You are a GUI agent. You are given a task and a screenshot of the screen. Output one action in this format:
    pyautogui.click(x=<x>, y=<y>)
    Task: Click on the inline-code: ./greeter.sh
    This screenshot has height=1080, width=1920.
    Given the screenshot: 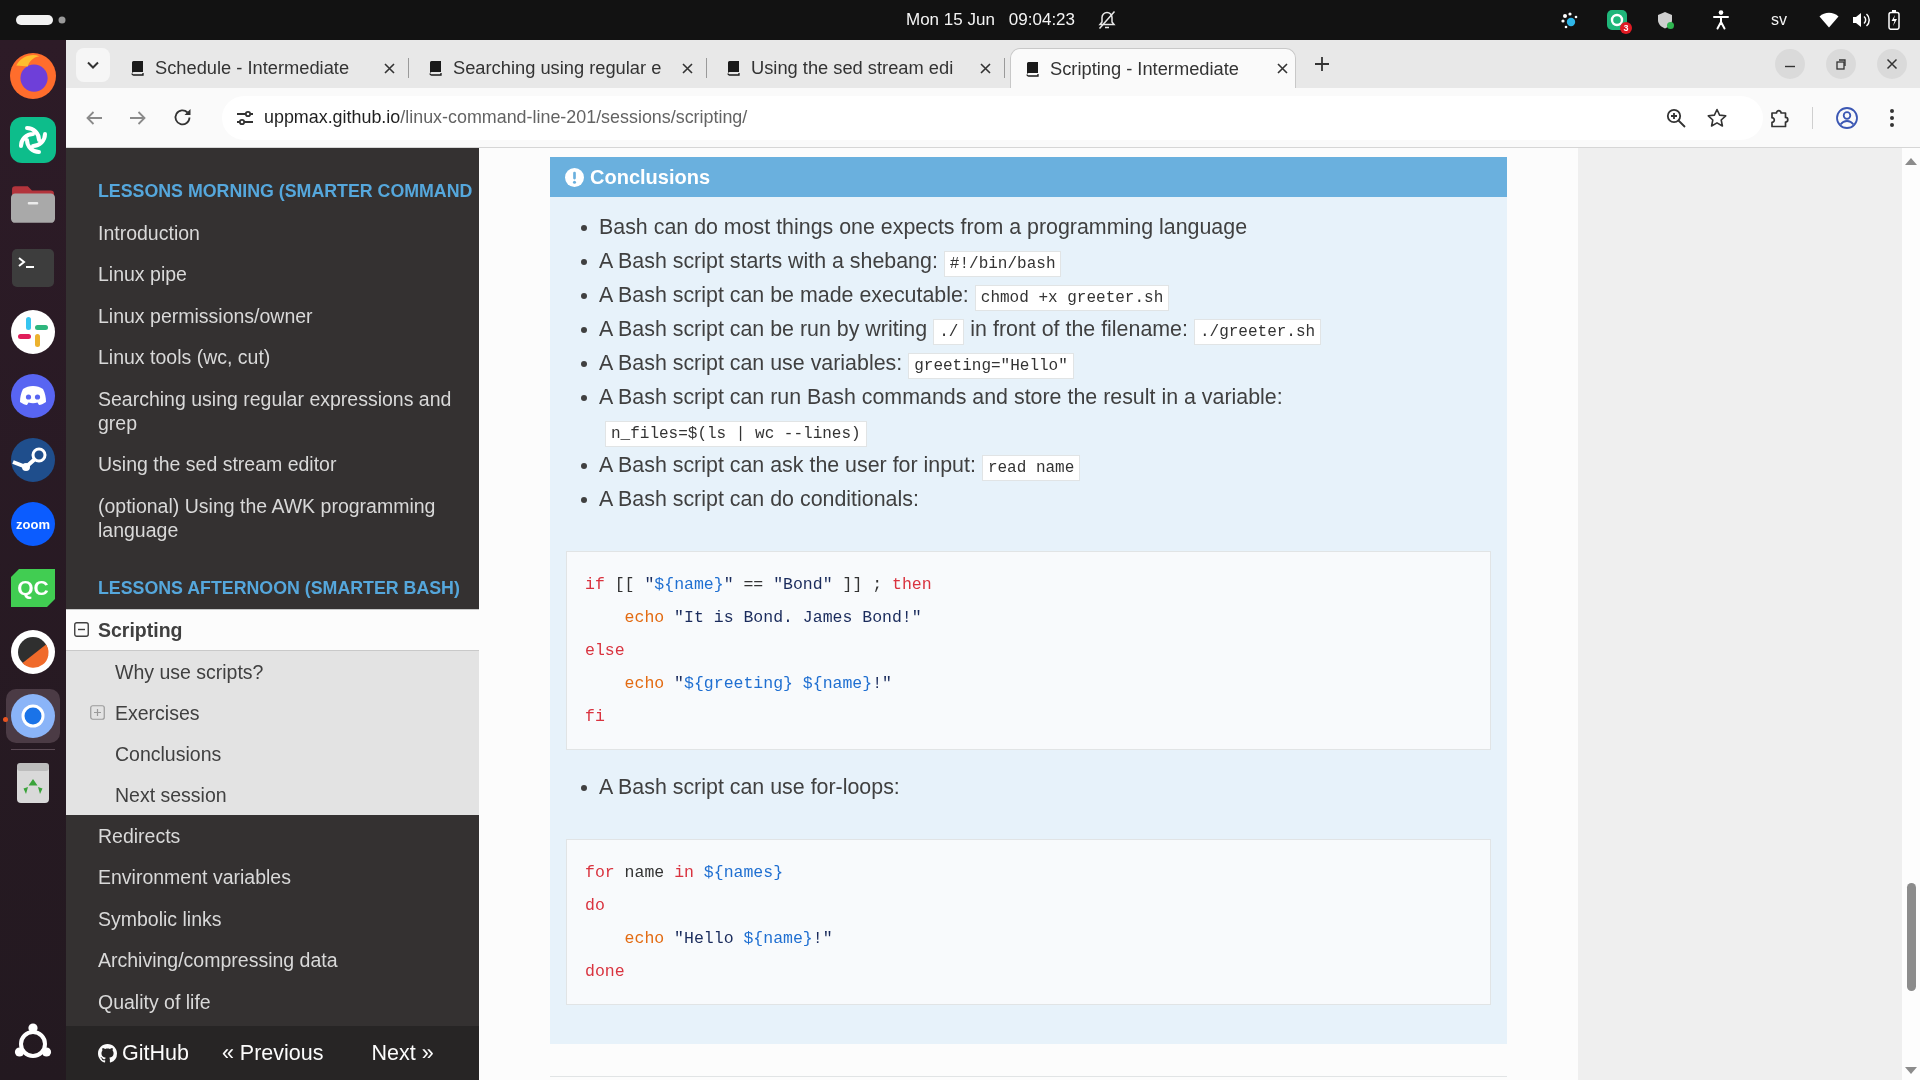 What is the action you would take?
    pyautogui.click(x=1257, y=332)
    